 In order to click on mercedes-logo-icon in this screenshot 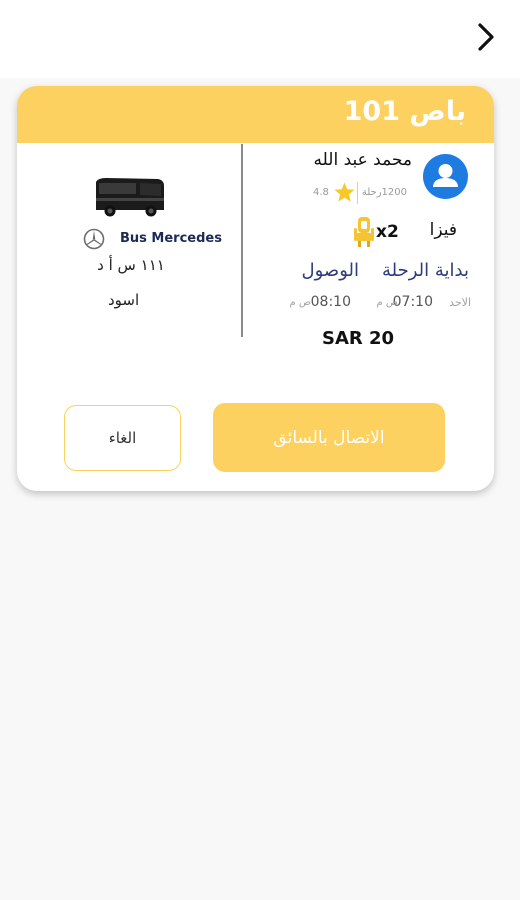, I will do `click(94, 239)`.